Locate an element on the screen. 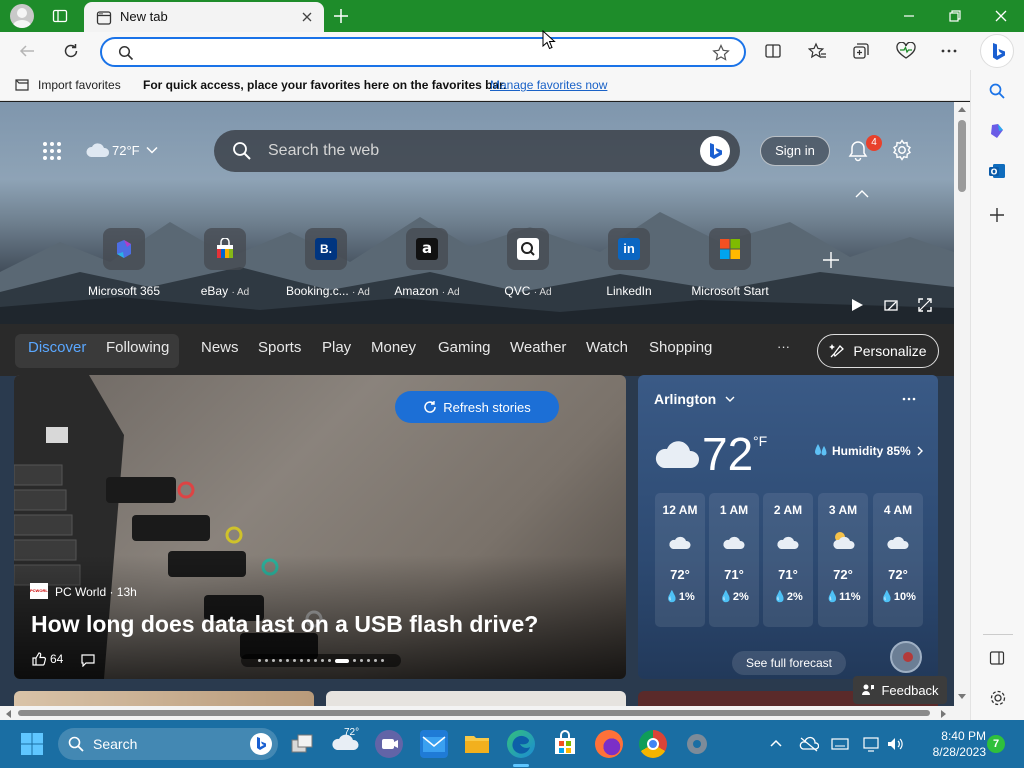 The width and height of the screenshot is (1024, 768). microsoft-store-icon is located at coordinates (565, 744).